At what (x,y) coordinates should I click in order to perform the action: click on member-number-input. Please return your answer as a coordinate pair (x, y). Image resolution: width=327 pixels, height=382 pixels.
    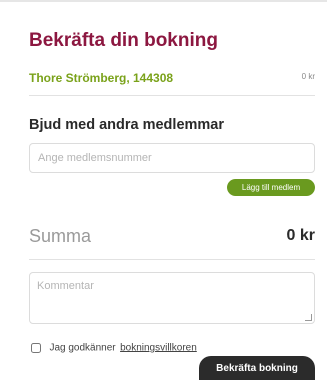
    Looking at the image, I should click on (173, 158).